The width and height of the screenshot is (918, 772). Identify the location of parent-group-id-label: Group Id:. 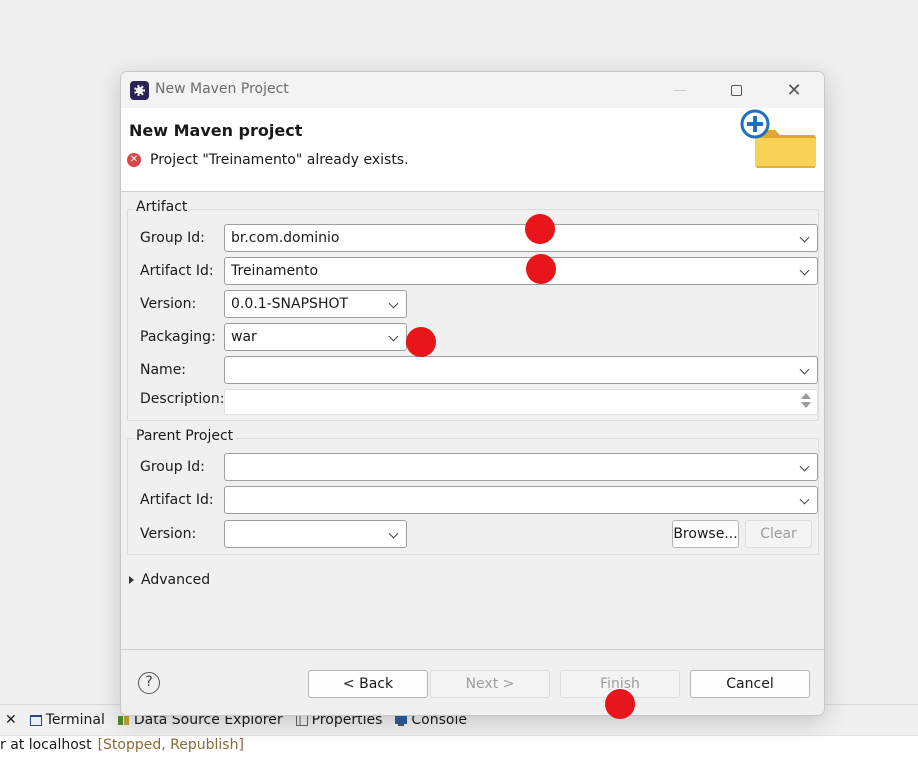
(172, 467).